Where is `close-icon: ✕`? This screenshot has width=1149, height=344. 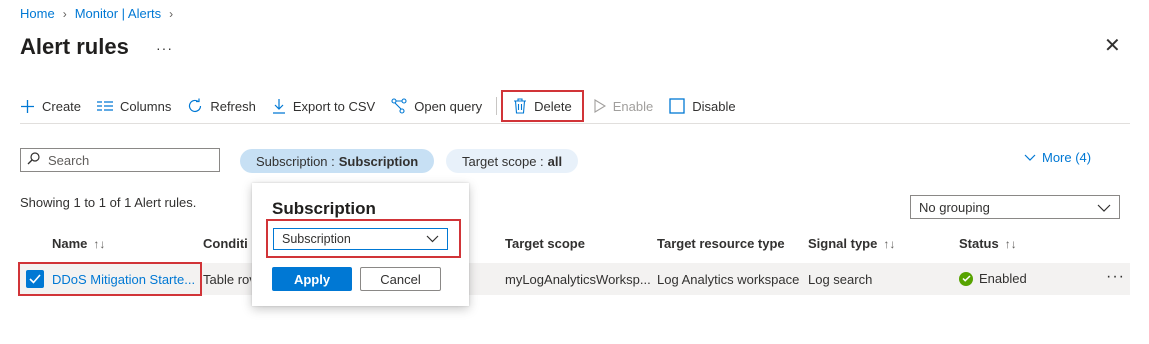
close-icon: ✕ is located at coordinates (1112, 46).